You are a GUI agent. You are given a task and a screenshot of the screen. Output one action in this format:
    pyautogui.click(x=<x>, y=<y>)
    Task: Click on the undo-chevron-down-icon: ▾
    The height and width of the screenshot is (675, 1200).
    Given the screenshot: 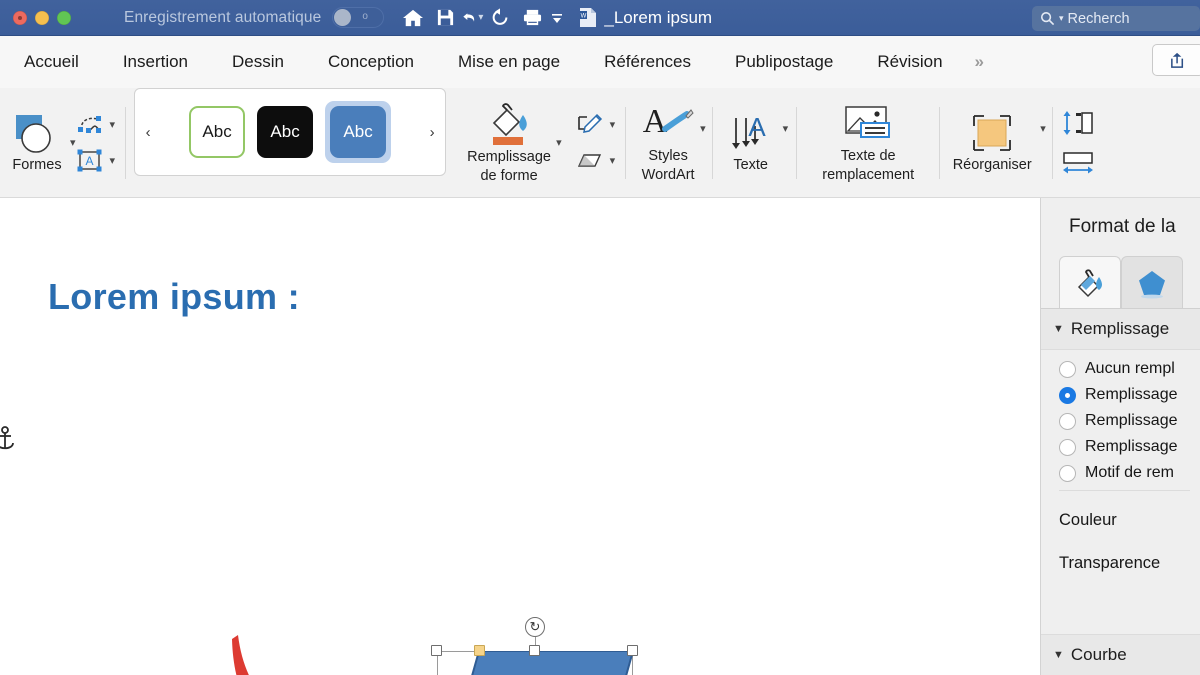 What is the action you would take?
    pyautogui.click(x=480, y=17)
    